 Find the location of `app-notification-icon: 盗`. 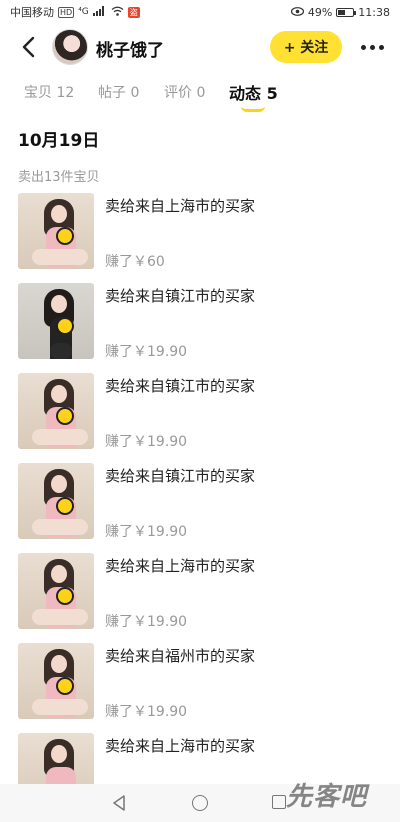

app-notification-icon: 盗 is located at coordinates (133, 12).